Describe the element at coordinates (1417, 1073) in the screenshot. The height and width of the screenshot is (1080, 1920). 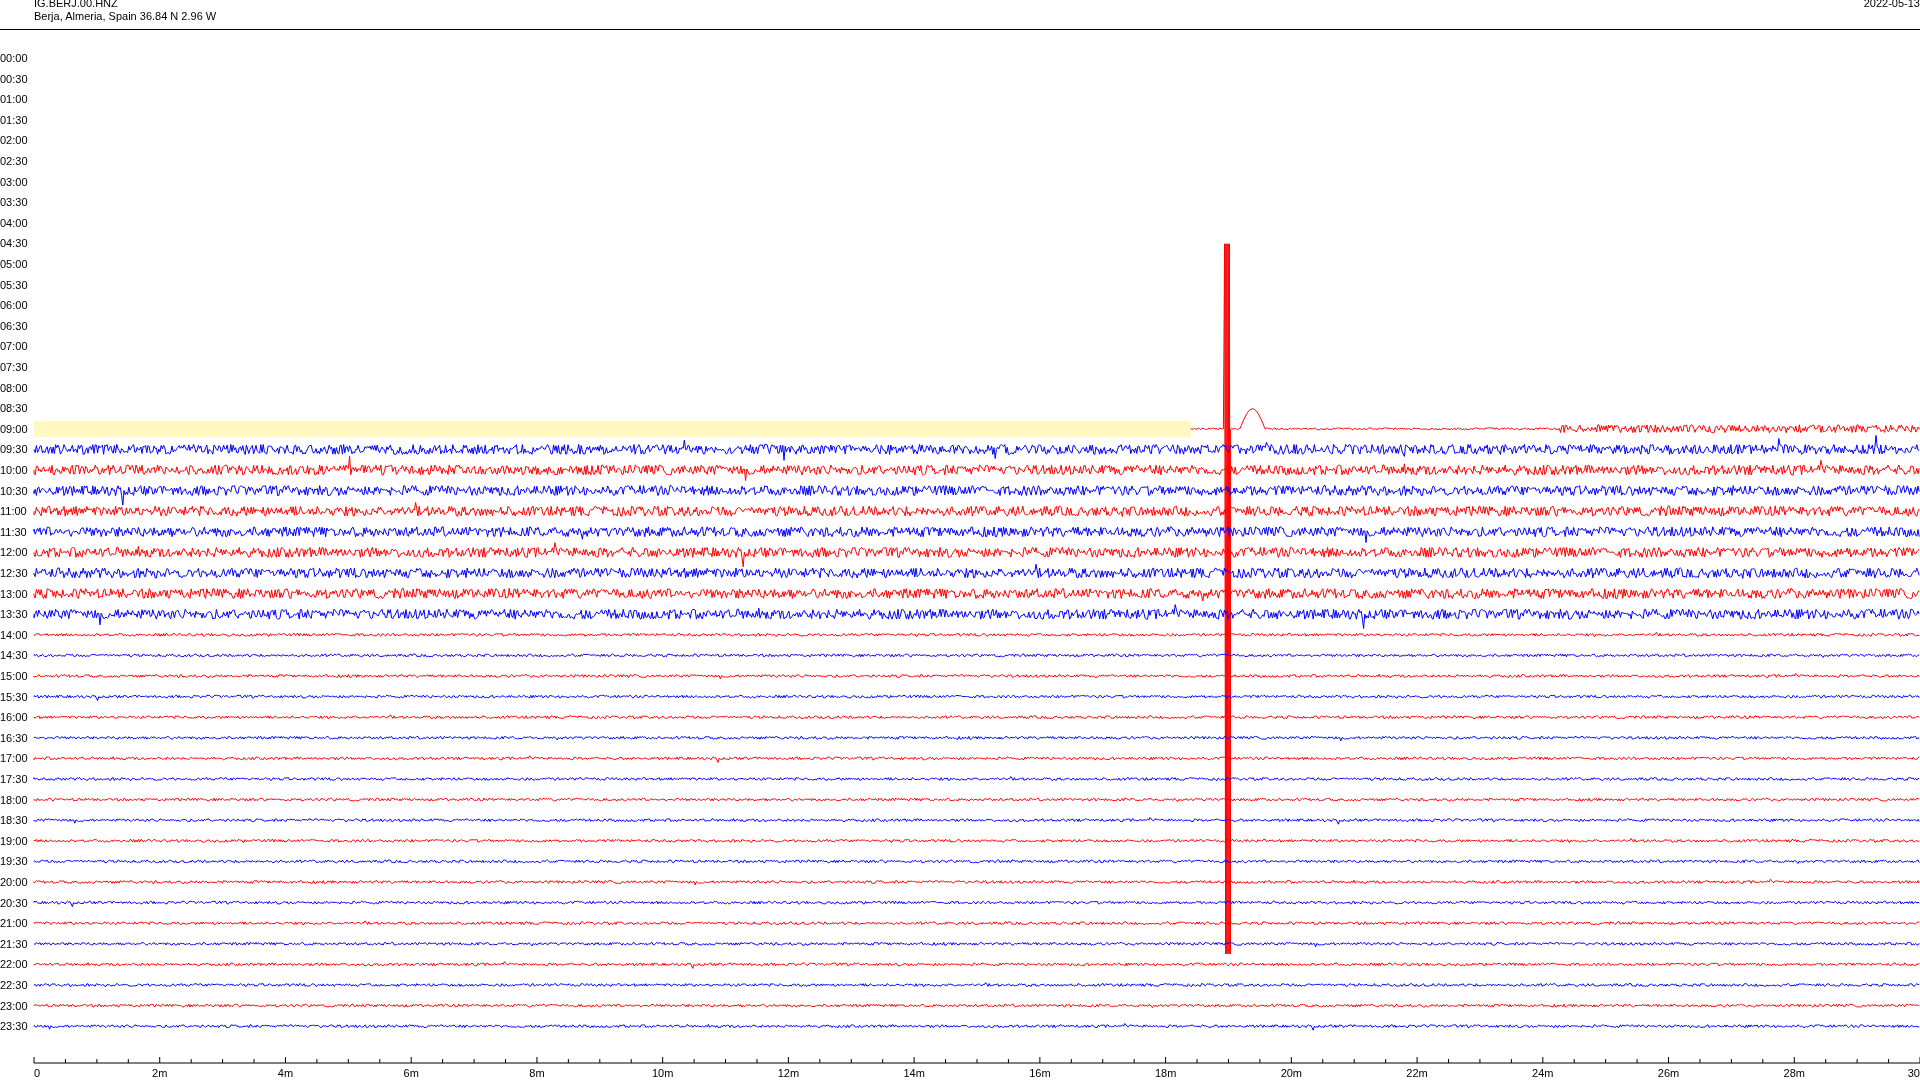
I see `axis-label: 22m` at that location.